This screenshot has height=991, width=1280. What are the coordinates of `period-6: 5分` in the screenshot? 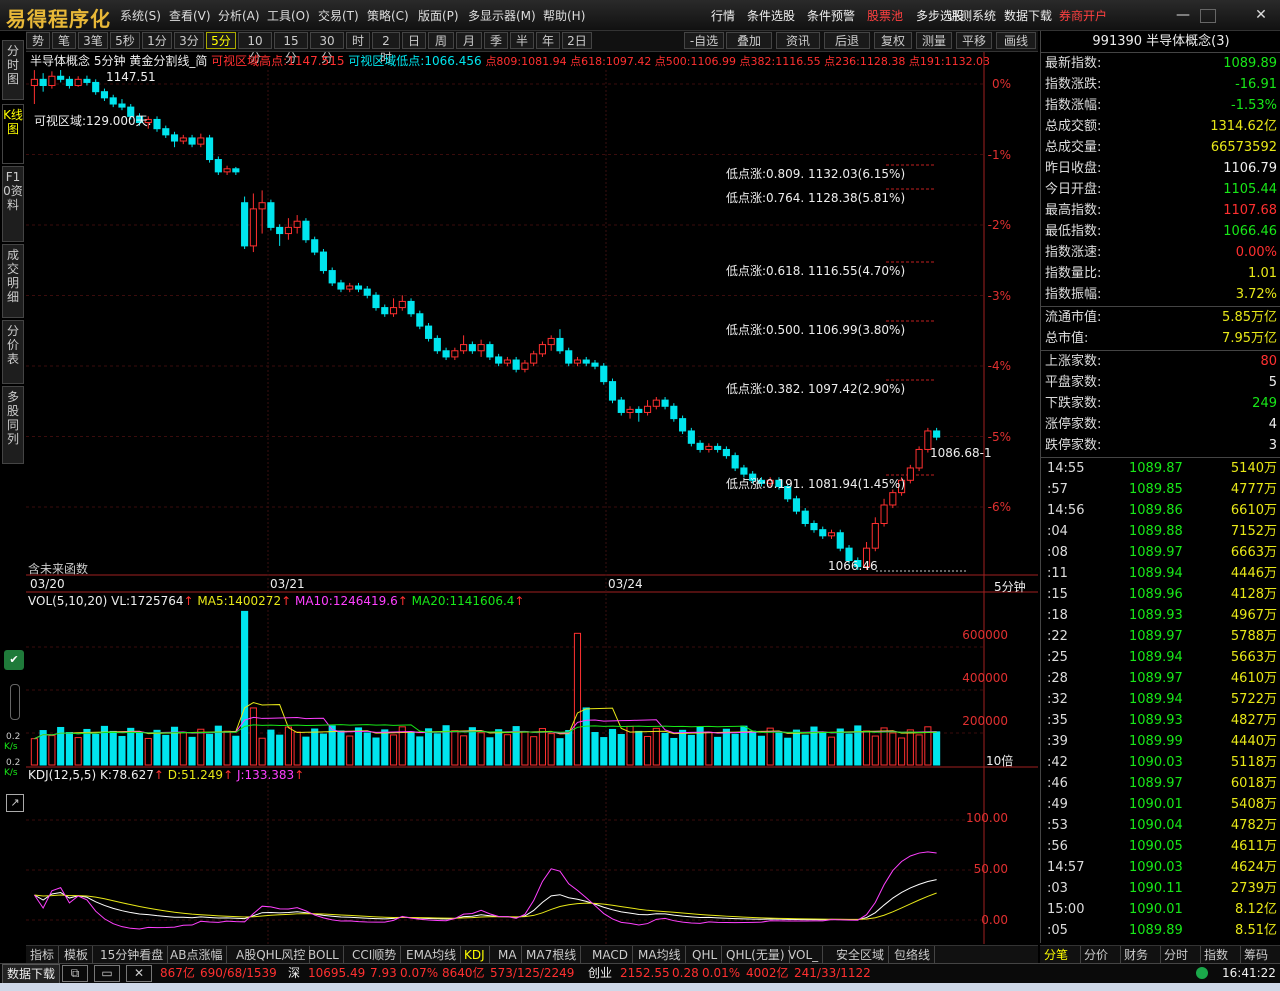 It's located at (221, 40).